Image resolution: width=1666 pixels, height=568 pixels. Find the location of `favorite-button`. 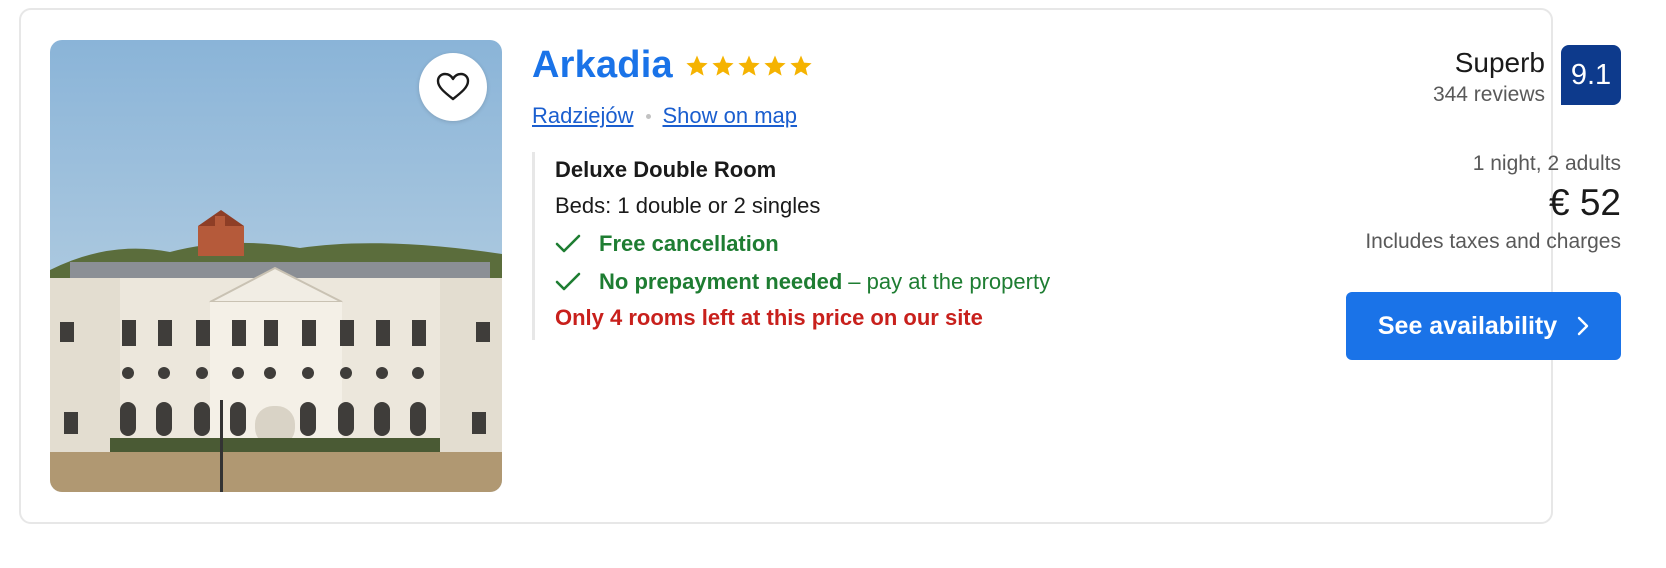

favorite-button is located at coordinates (453, 87).